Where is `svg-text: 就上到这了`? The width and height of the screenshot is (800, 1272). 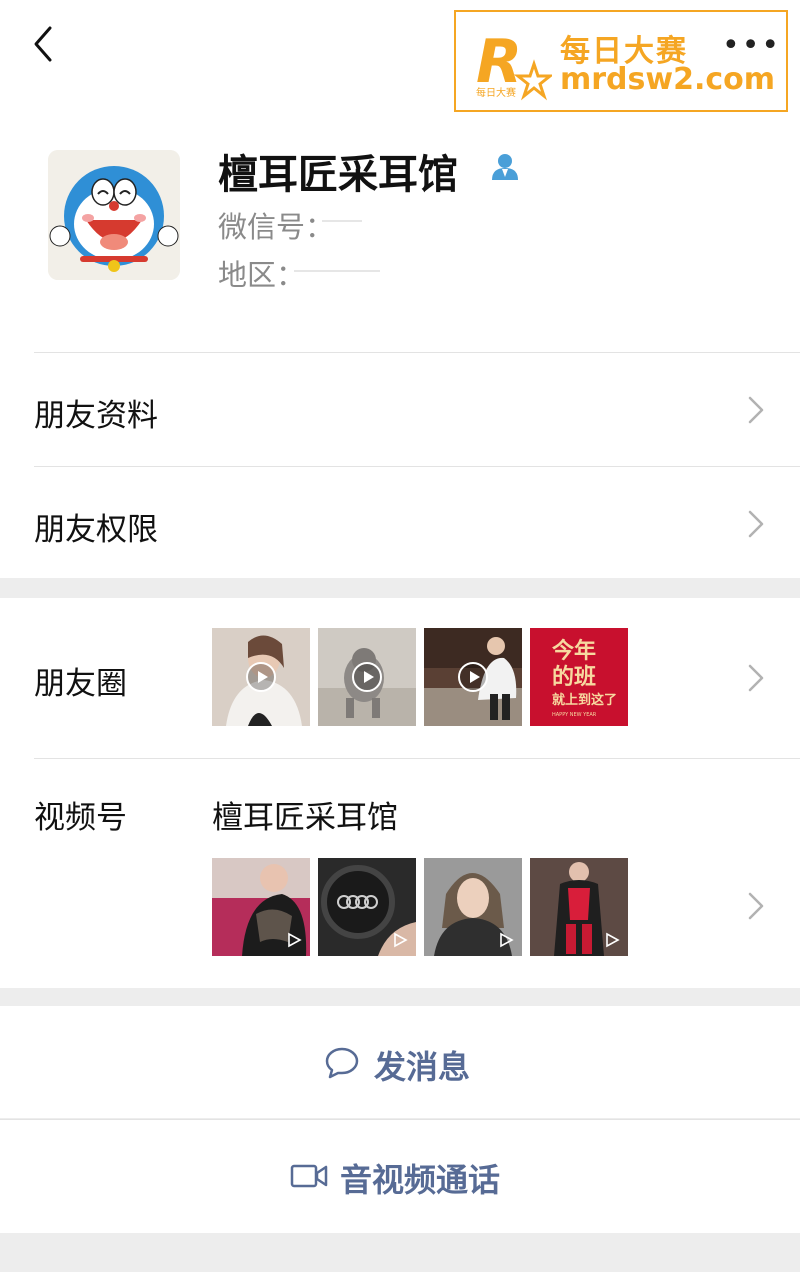
svg-text: 就上到这了 is located at coordinates (584, 700).